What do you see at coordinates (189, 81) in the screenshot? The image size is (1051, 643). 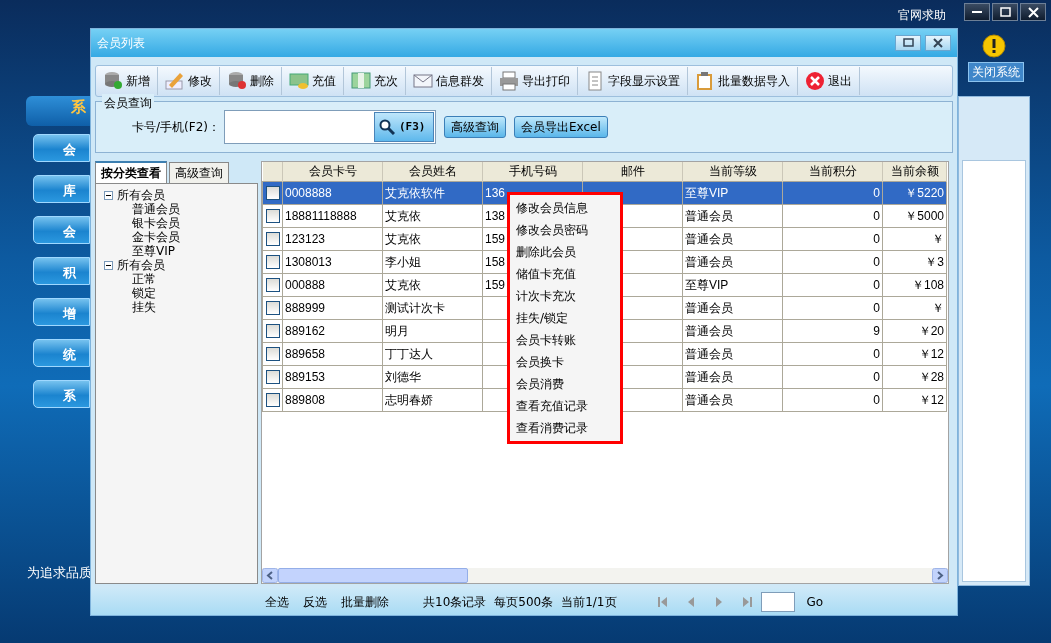 I see `toolbar-button: 修改` at bounding box center [189, 81].